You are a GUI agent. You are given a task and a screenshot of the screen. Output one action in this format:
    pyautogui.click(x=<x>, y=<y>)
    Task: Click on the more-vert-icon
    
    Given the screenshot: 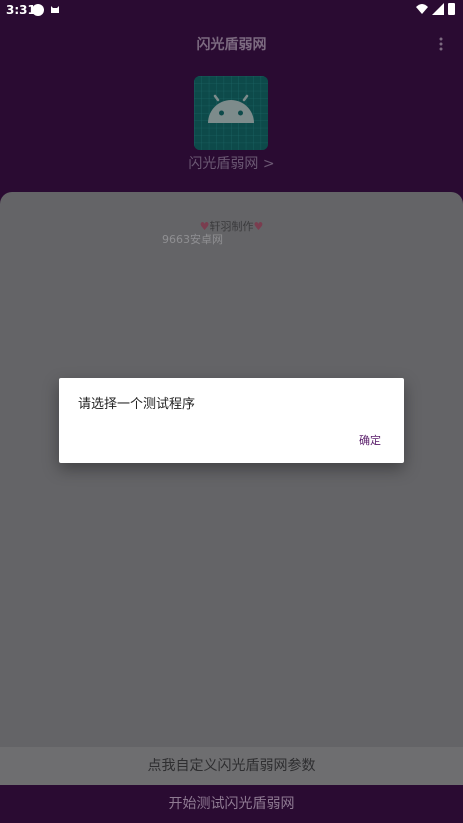 What is the action you would take?
    pyautogui.click(x=441, y=44)
    